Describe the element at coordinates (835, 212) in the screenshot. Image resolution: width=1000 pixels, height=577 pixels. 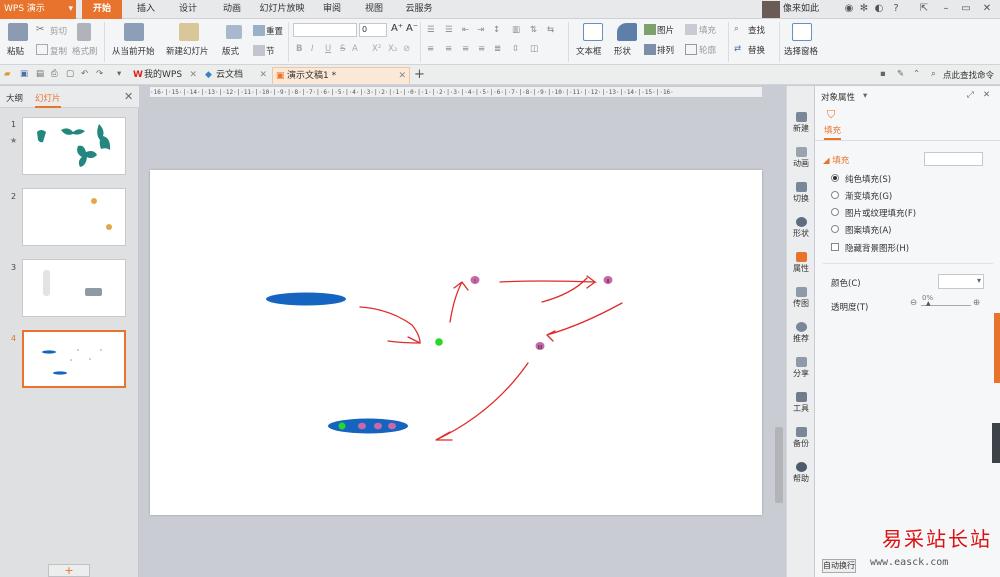
I see `picture-fill-radio` at that location.